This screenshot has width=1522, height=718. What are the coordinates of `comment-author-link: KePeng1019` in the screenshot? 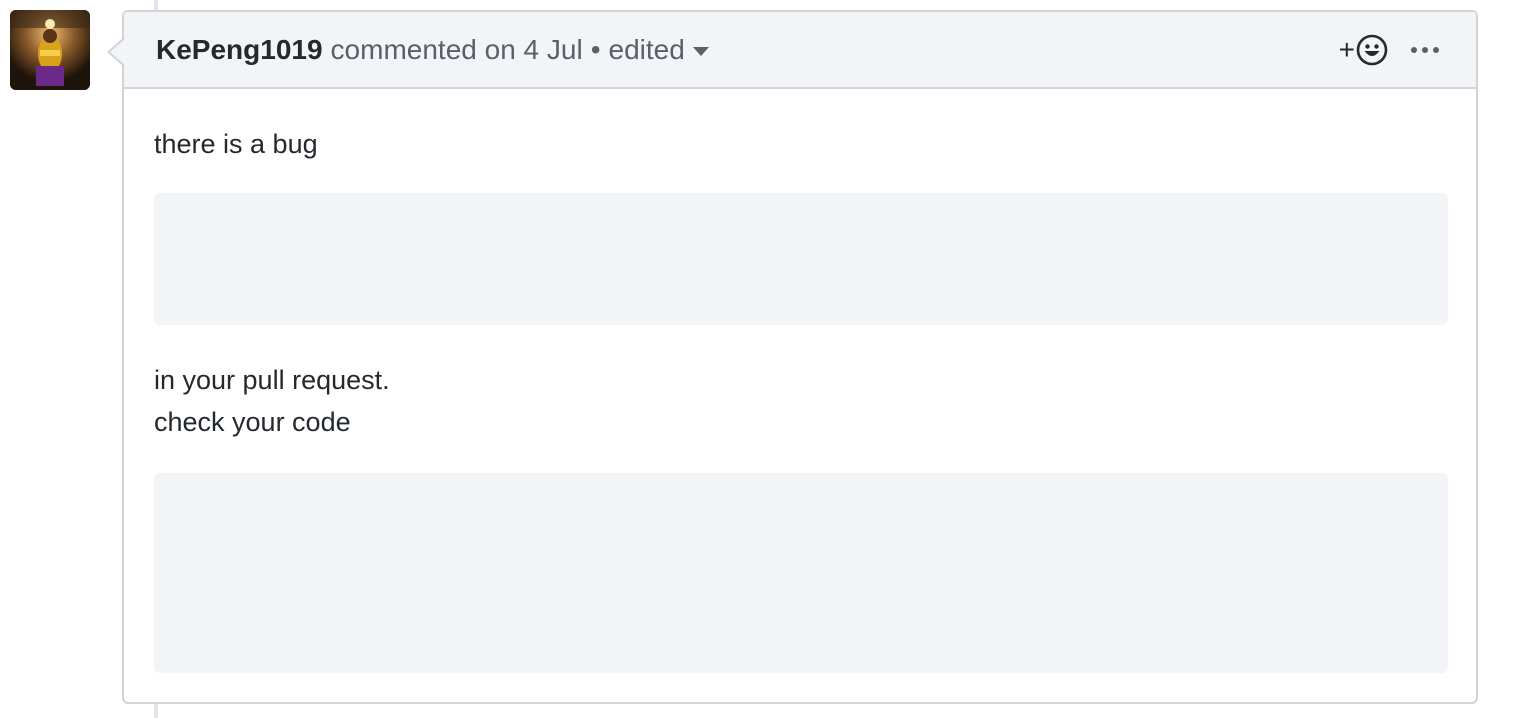 It's located at (239, 50).